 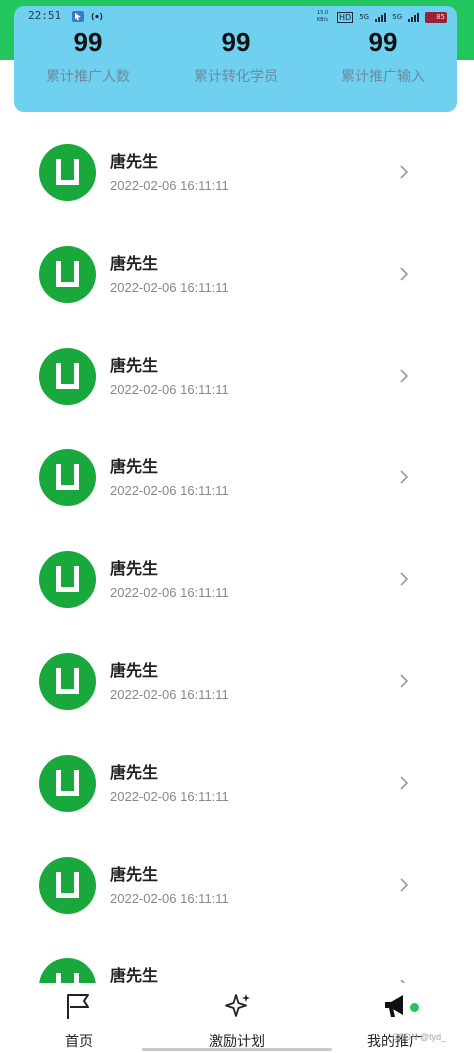 I want to click on stat-converted-students: 99 累计转化学员, so click(x=236, y=56).